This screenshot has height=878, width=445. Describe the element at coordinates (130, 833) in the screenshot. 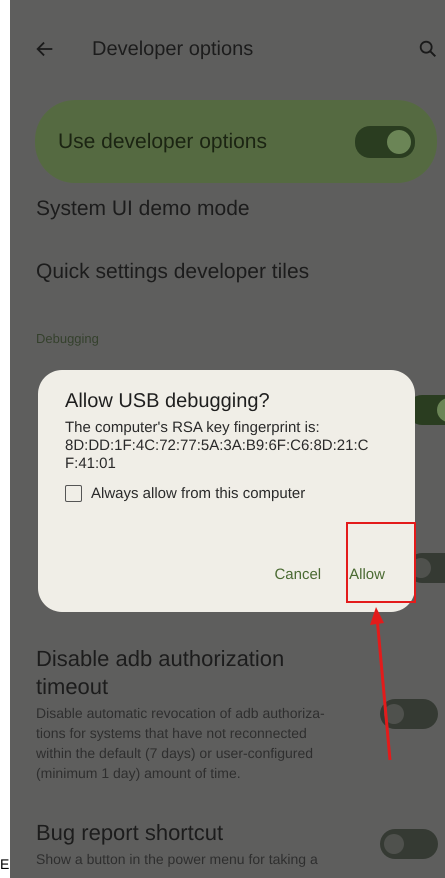

I see `setting-title: Bug report shortcut` at that location.